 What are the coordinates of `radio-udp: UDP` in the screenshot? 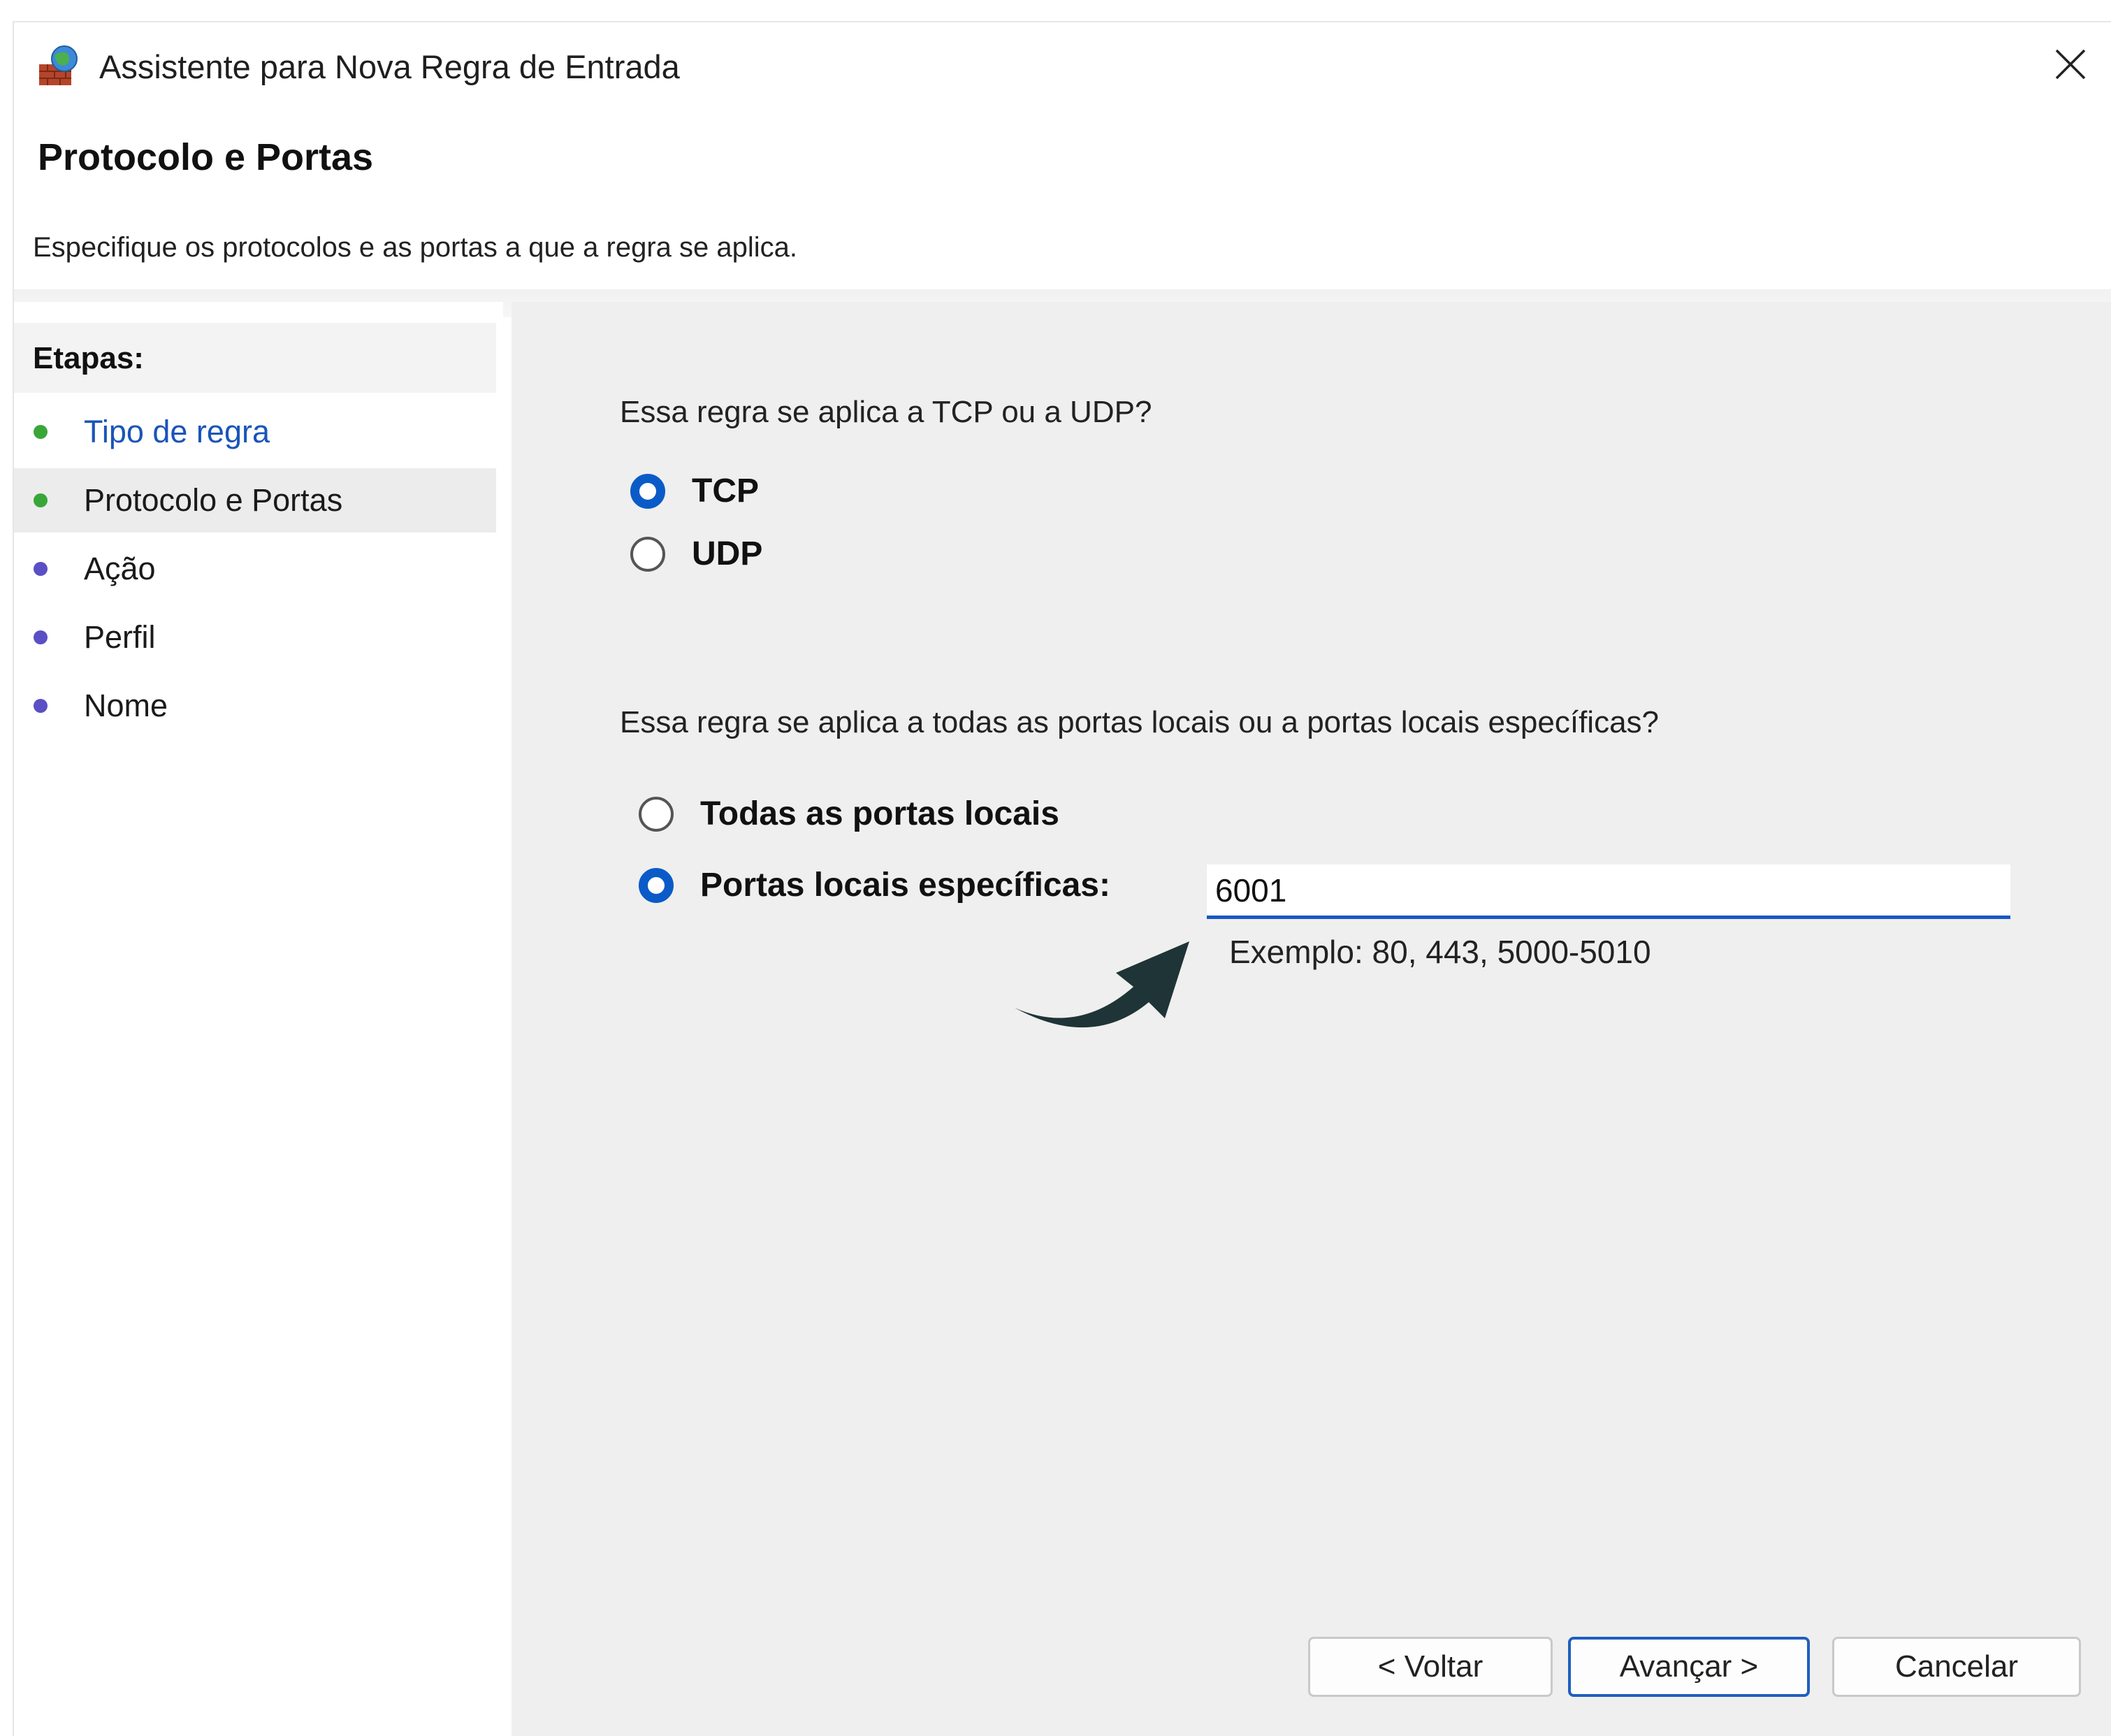 It's located at (696, 554).